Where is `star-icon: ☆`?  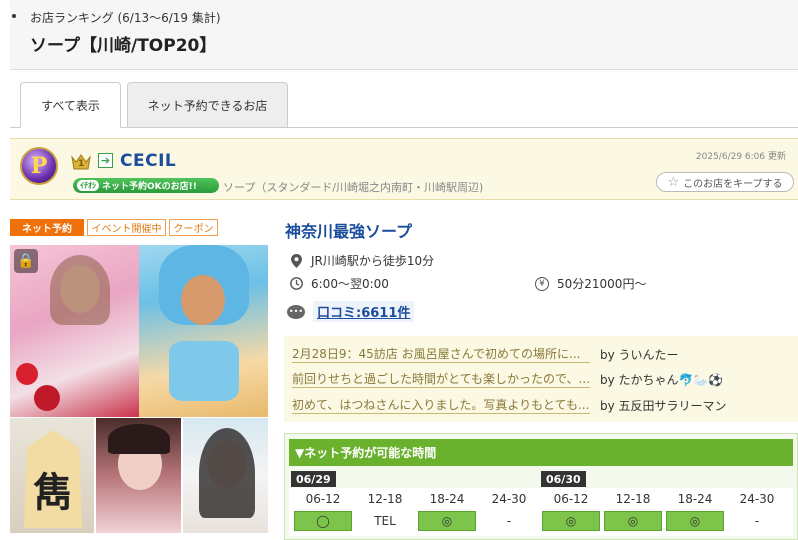 star-icon: ☆ is located at coordinates (673, 182).